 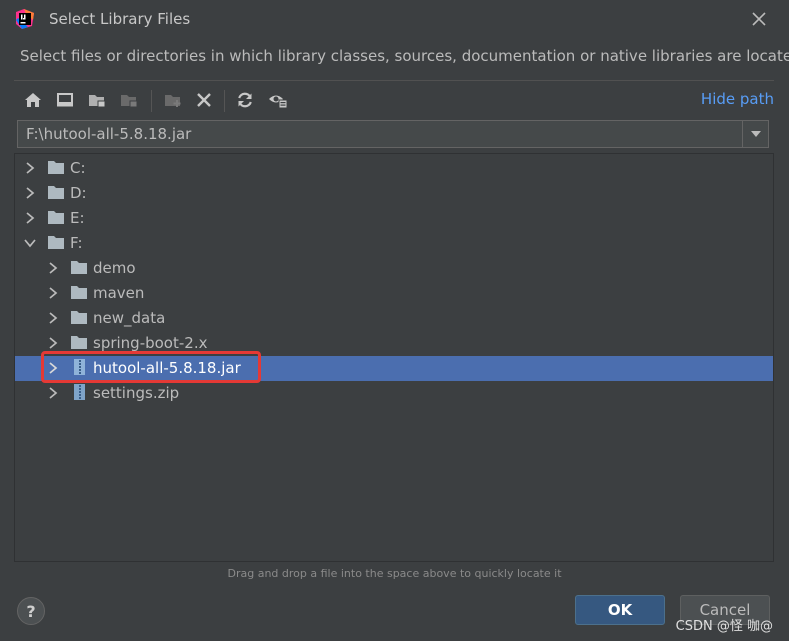 I want to click on tree-item-label: settings.zip, so click(x=136, y=393).